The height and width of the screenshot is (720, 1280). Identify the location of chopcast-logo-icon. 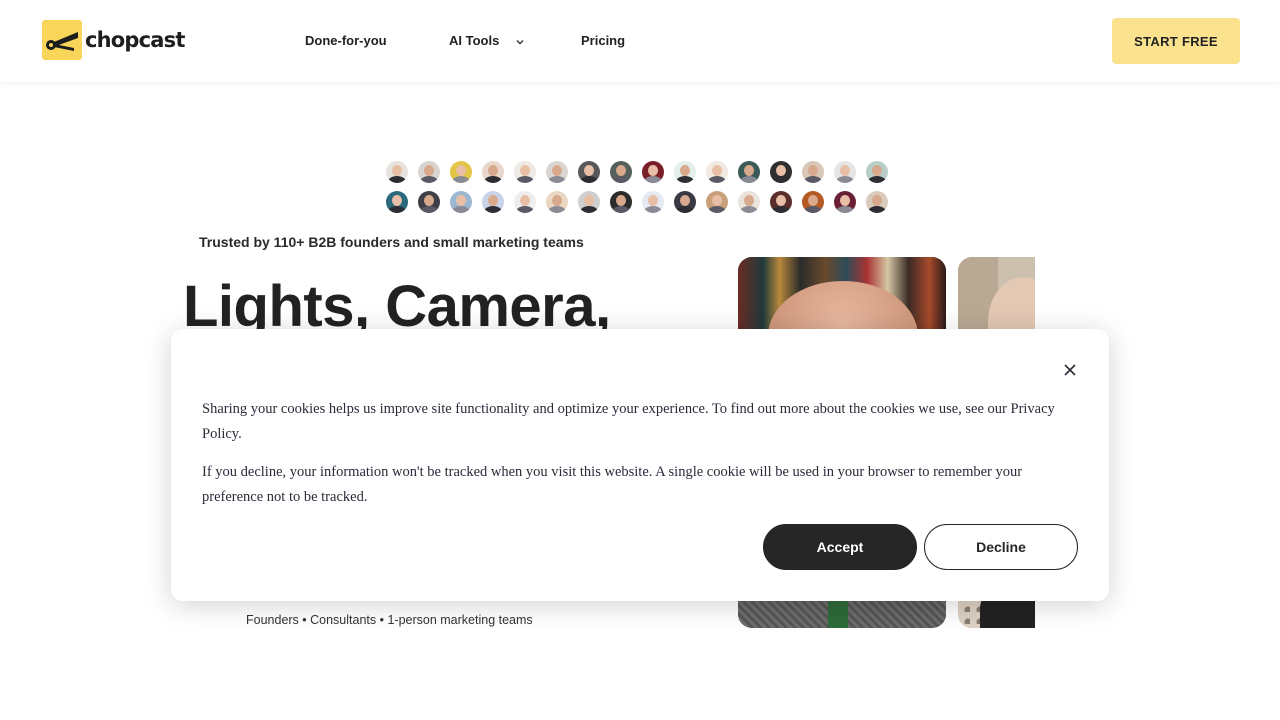
(62, 40).